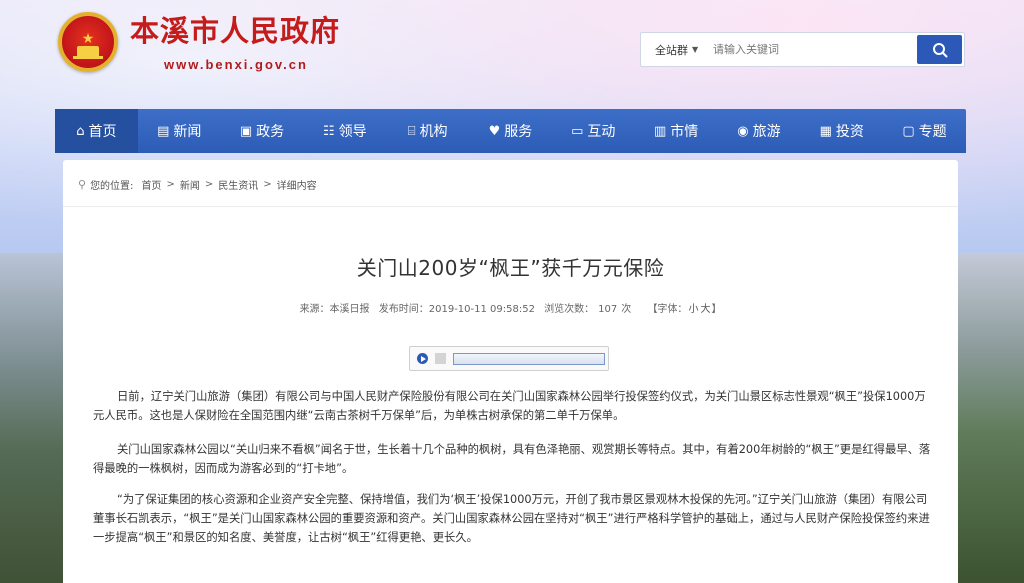  I want to click on nav-item-news: ▤ 新闻, so click(179, 131).